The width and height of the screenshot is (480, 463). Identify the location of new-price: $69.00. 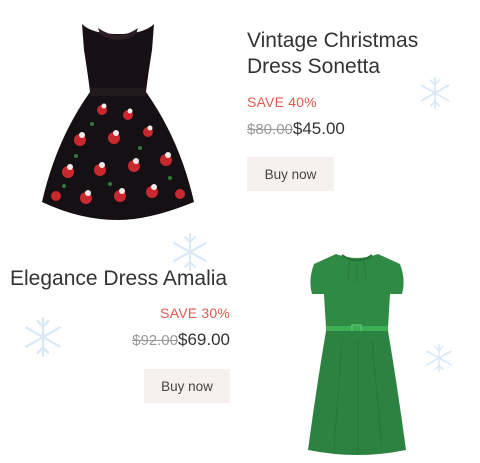
(204, 339).